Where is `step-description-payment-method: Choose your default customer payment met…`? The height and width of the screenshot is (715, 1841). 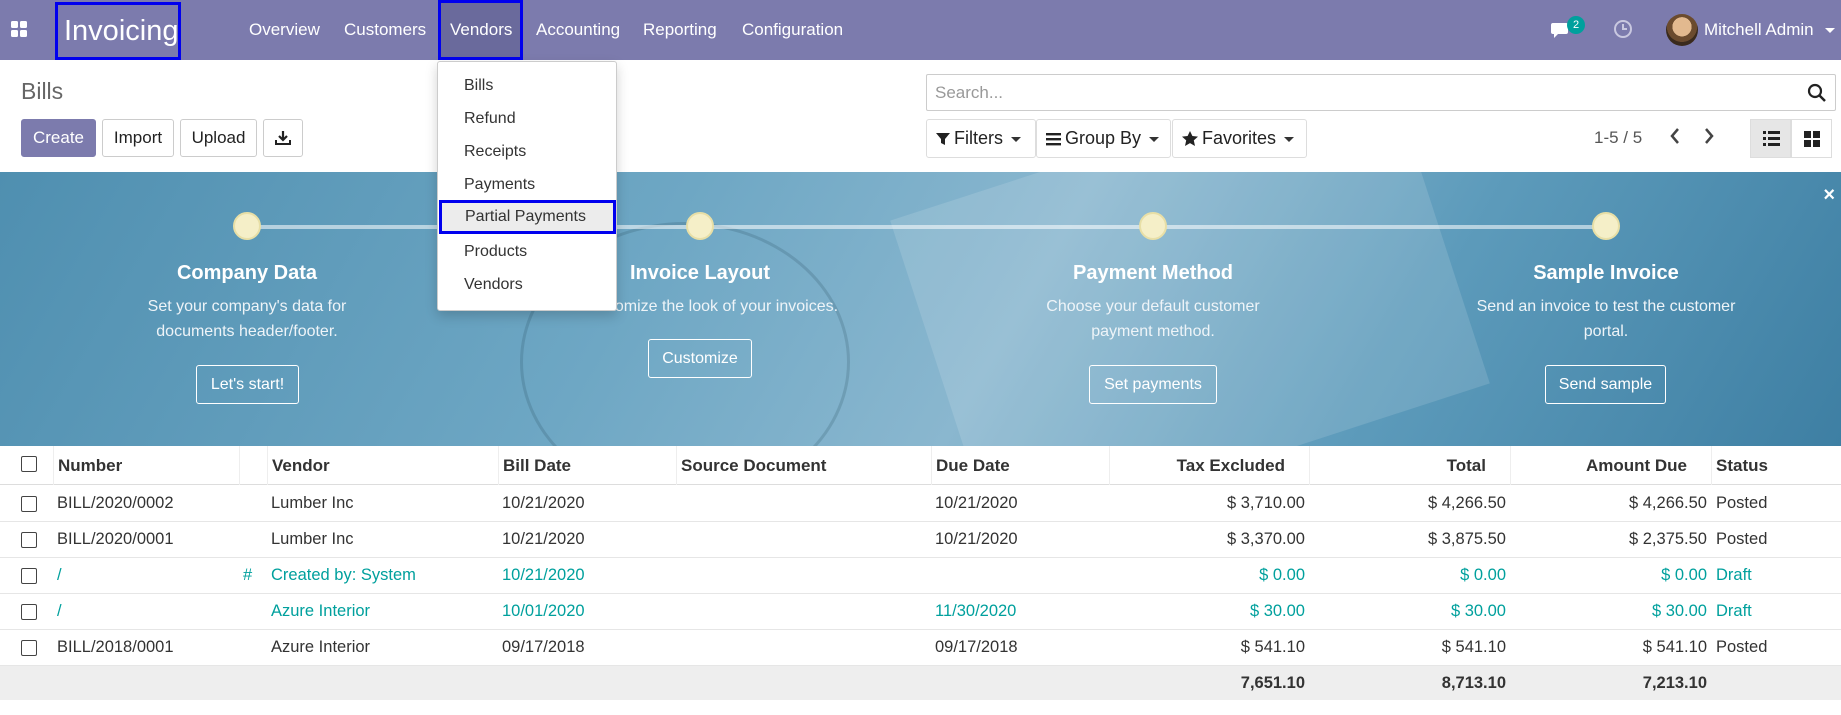 step-description-payment-method: Choose your default customer payment met… is located at coordinates (1153, 319).